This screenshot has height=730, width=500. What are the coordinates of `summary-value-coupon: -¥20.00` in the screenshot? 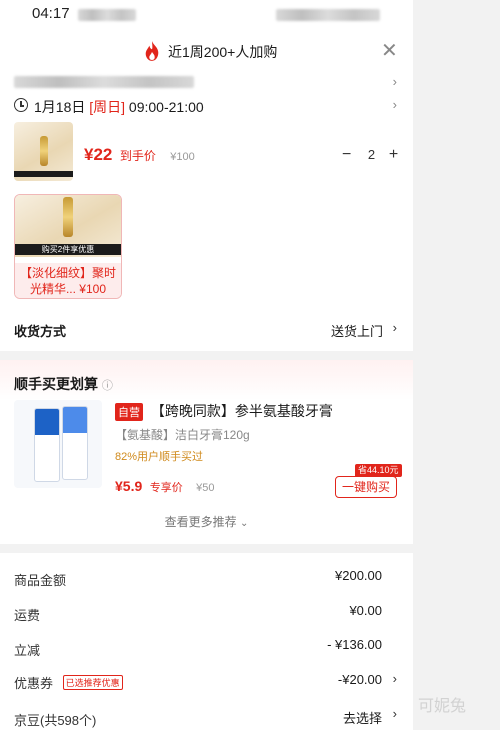 It's located at (360, 679).